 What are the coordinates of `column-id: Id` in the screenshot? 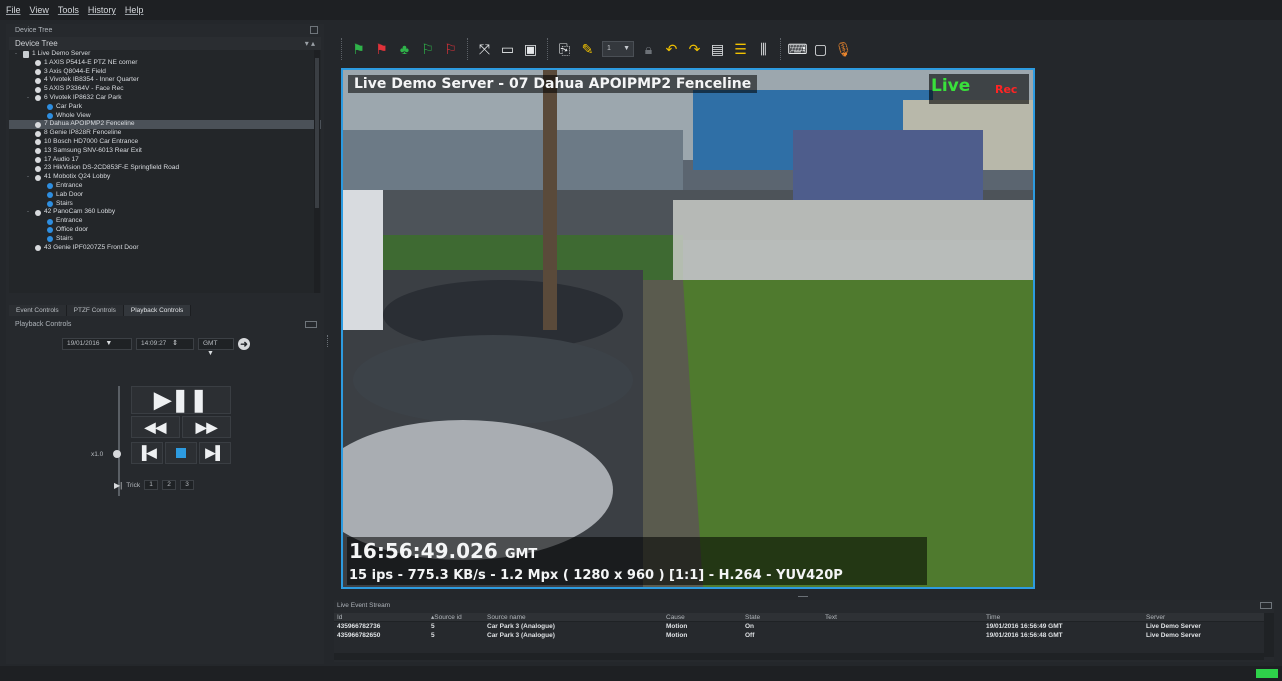 It's located at (339, 617).